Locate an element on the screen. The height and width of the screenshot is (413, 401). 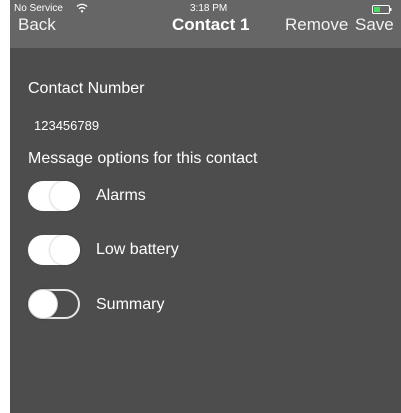
carrier-text: No Service is located at coordinates (38, 8).